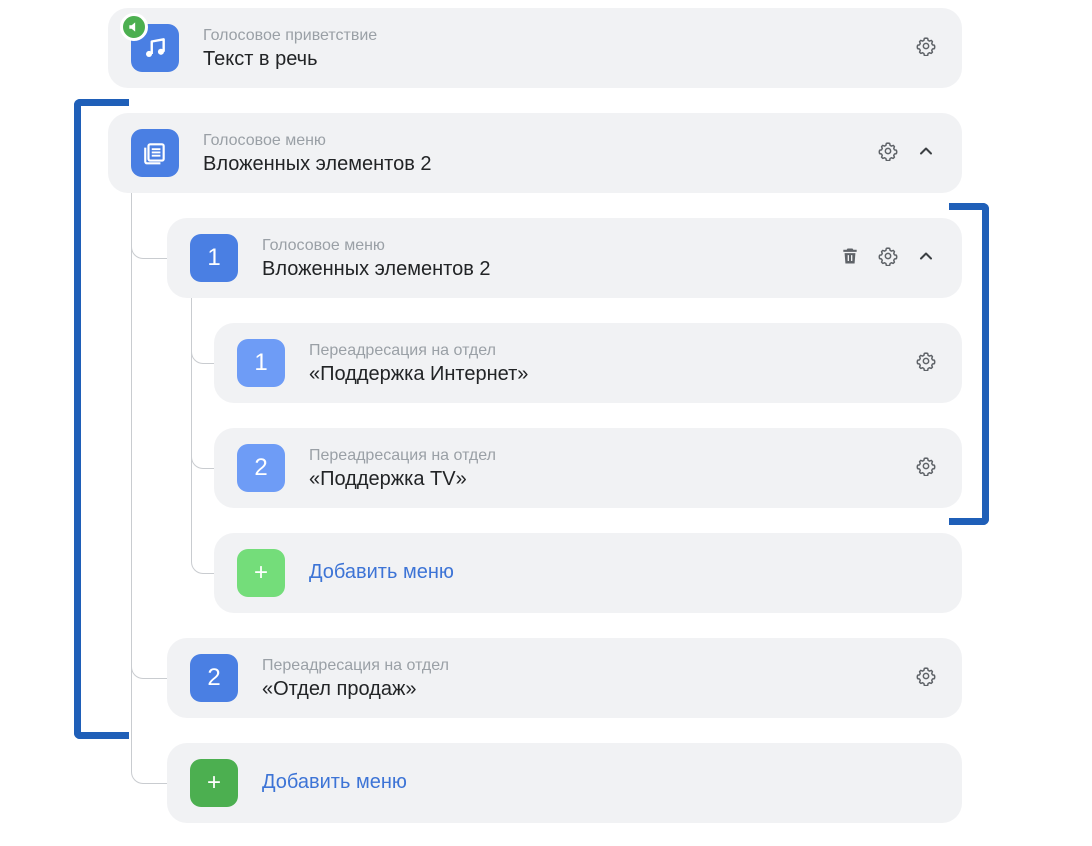  I want to click on card-title: «Отдел продаж», so click(339, 689).